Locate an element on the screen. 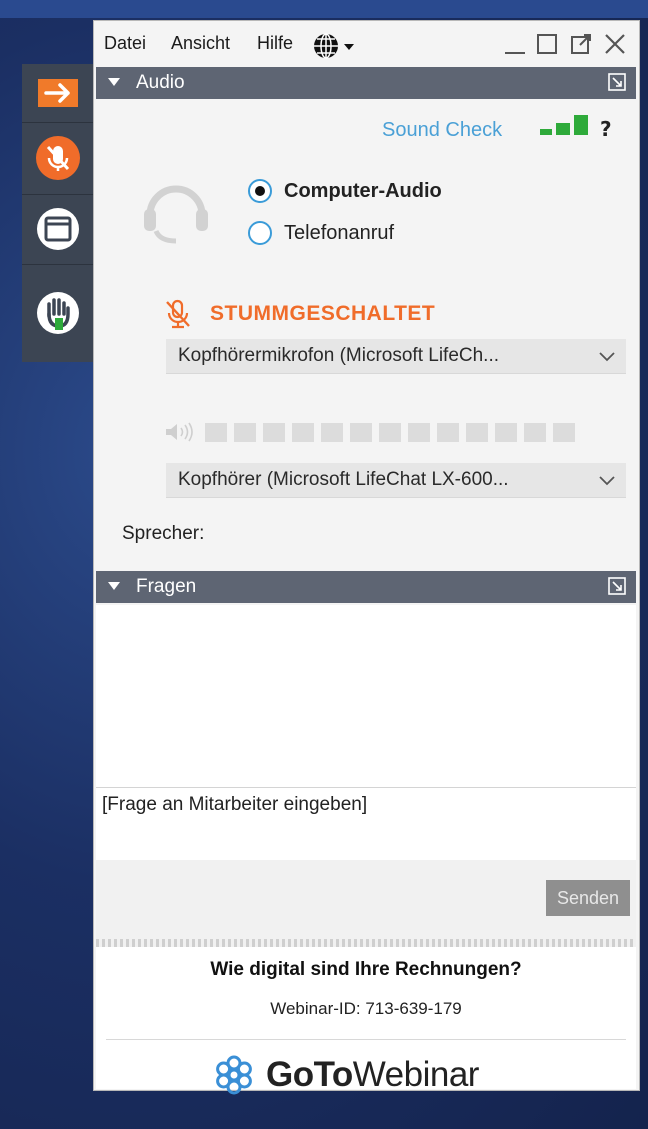 This screenshot has height=1129, width=648. headset-icon is located at coordinates (176, 214).